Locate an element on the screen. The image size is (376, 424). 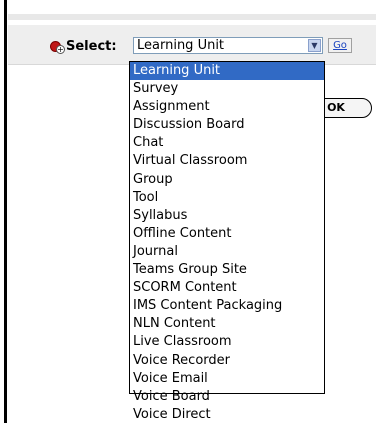
left-border is located at coordinates (5, 211).